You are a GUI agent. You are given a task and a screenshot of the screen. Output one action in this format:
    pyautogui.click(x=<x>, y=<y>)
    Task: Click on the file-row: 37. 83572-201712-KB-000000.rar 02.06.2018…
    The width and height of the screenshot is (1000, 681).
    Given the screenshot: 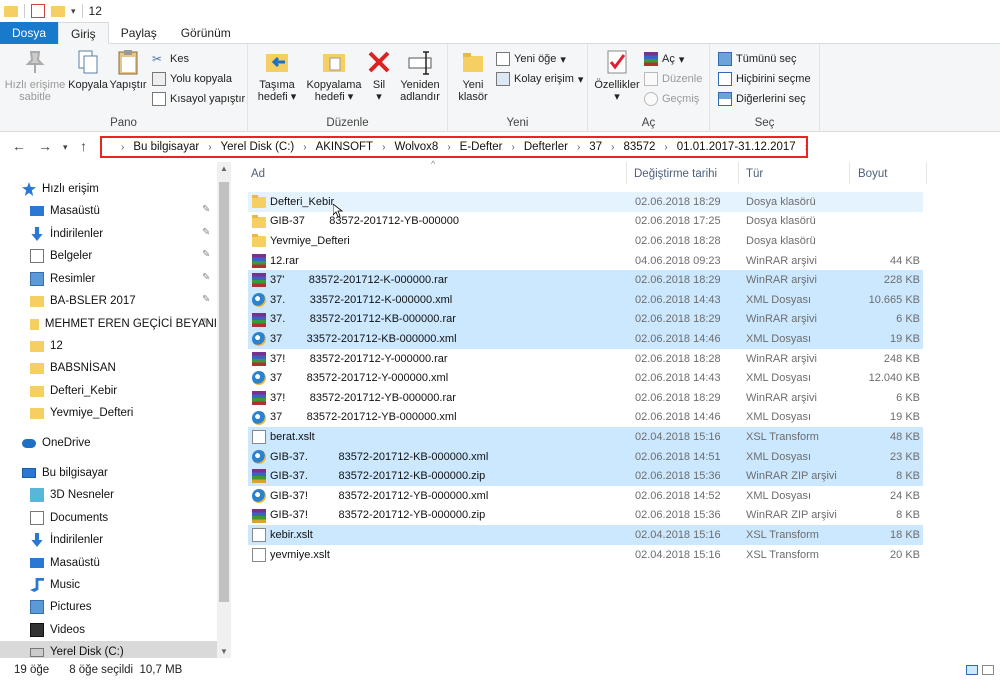 What is the action you would take?
    pyautogui.click(x=585, y=319)
    